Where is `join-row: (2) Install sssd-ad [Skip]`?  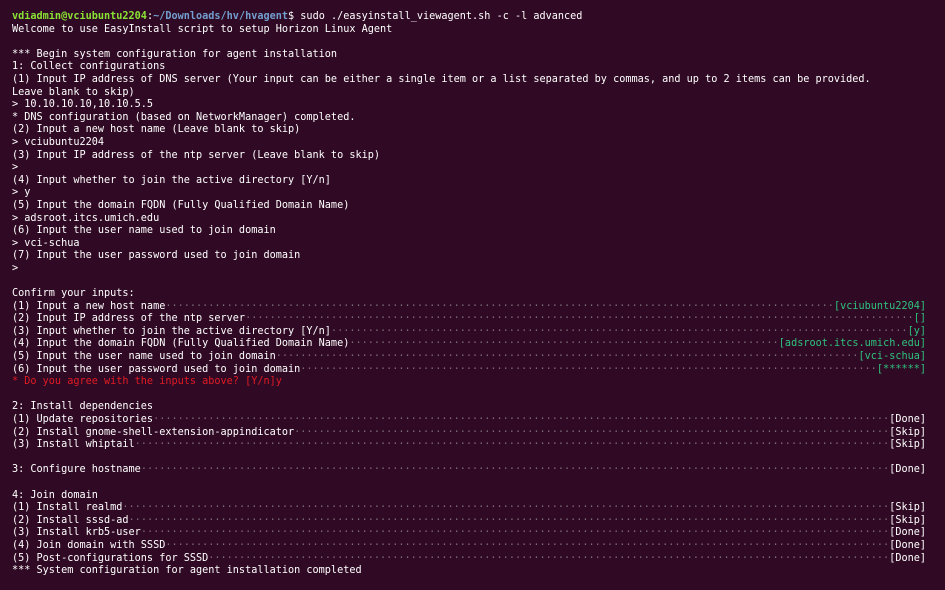
join-row: (2) Install sssd-ad [Skip] is located at coordinates (469, 521).